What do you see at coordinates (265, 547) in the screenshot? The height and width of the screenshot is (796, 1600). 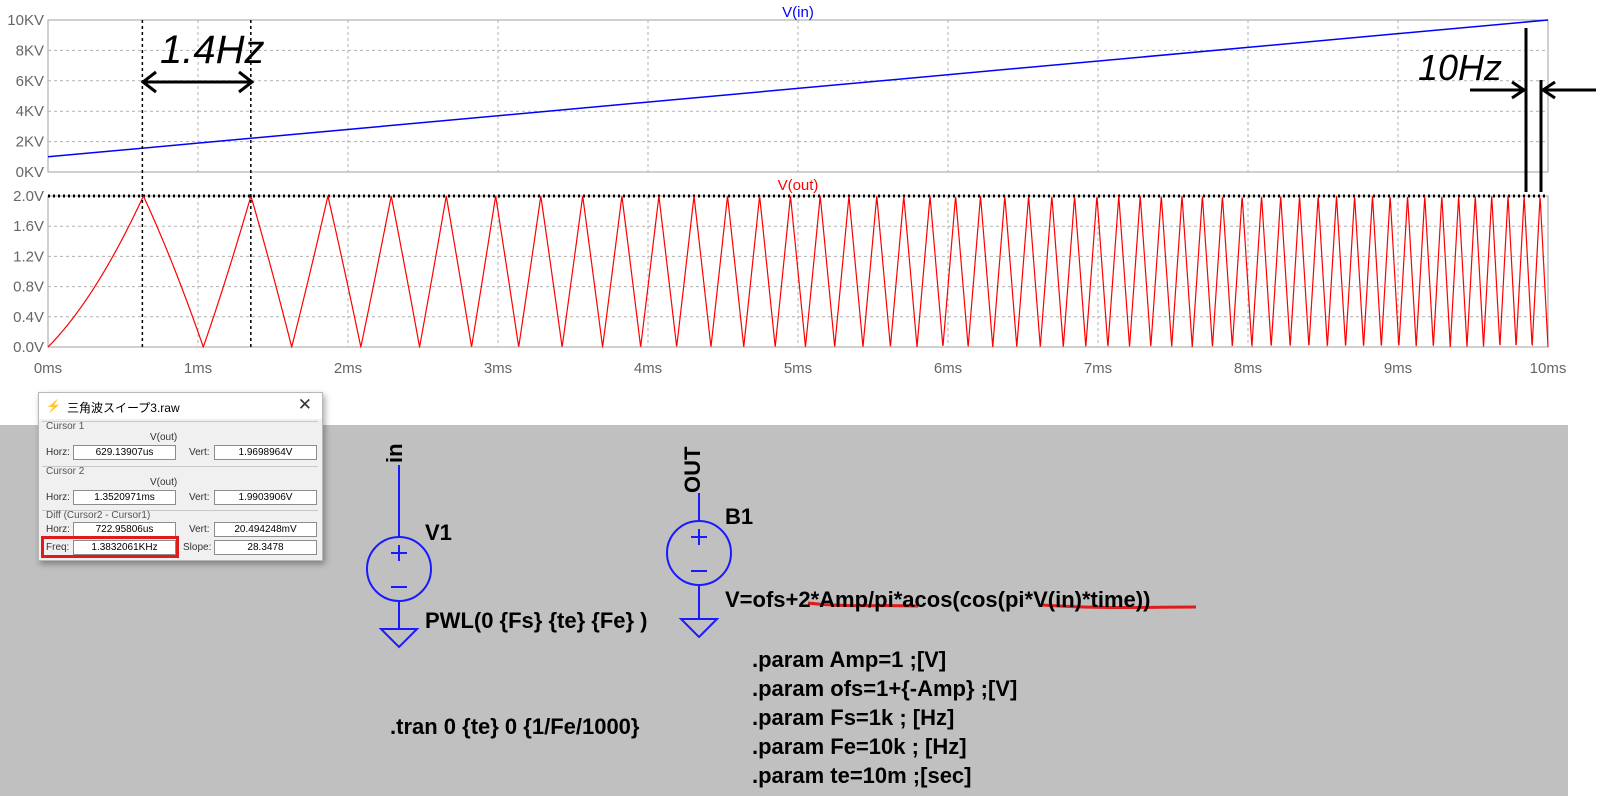 I see `diff-slope-field: 28.3478` at bounding box center [265, 547].